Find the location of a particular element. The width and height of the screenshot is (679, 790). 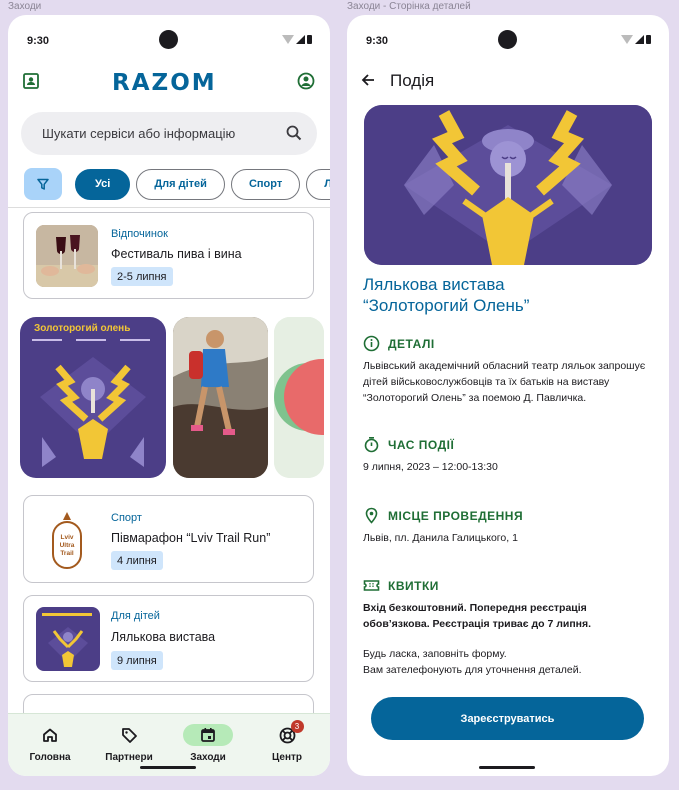

frame-label-list: Заходи is located at coordinates (25, 6).